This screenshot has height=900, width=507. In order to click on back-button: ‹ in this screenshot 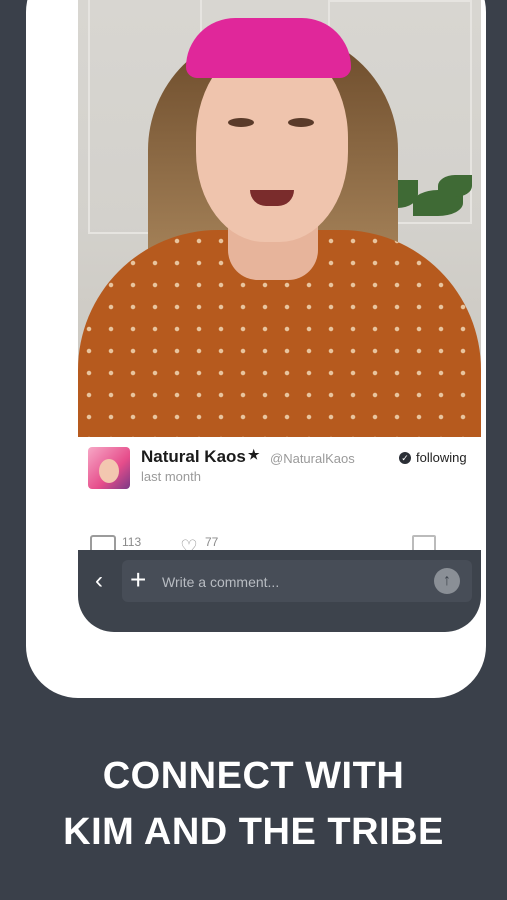, I will do `click(99, 581)`.